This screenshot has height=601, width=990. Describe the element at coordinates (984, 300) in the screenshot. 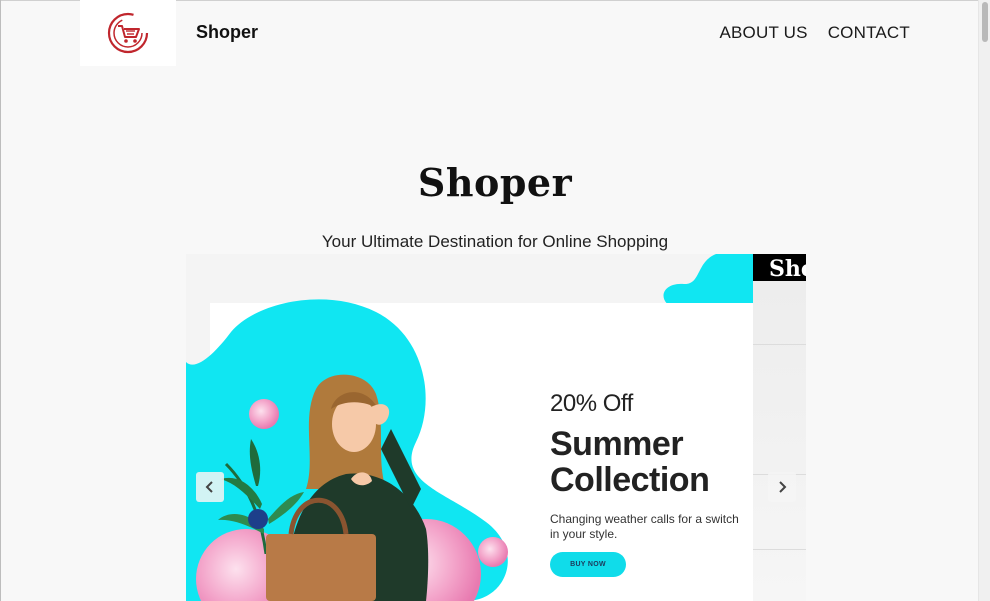

I see `page-scrollbar` at that location.